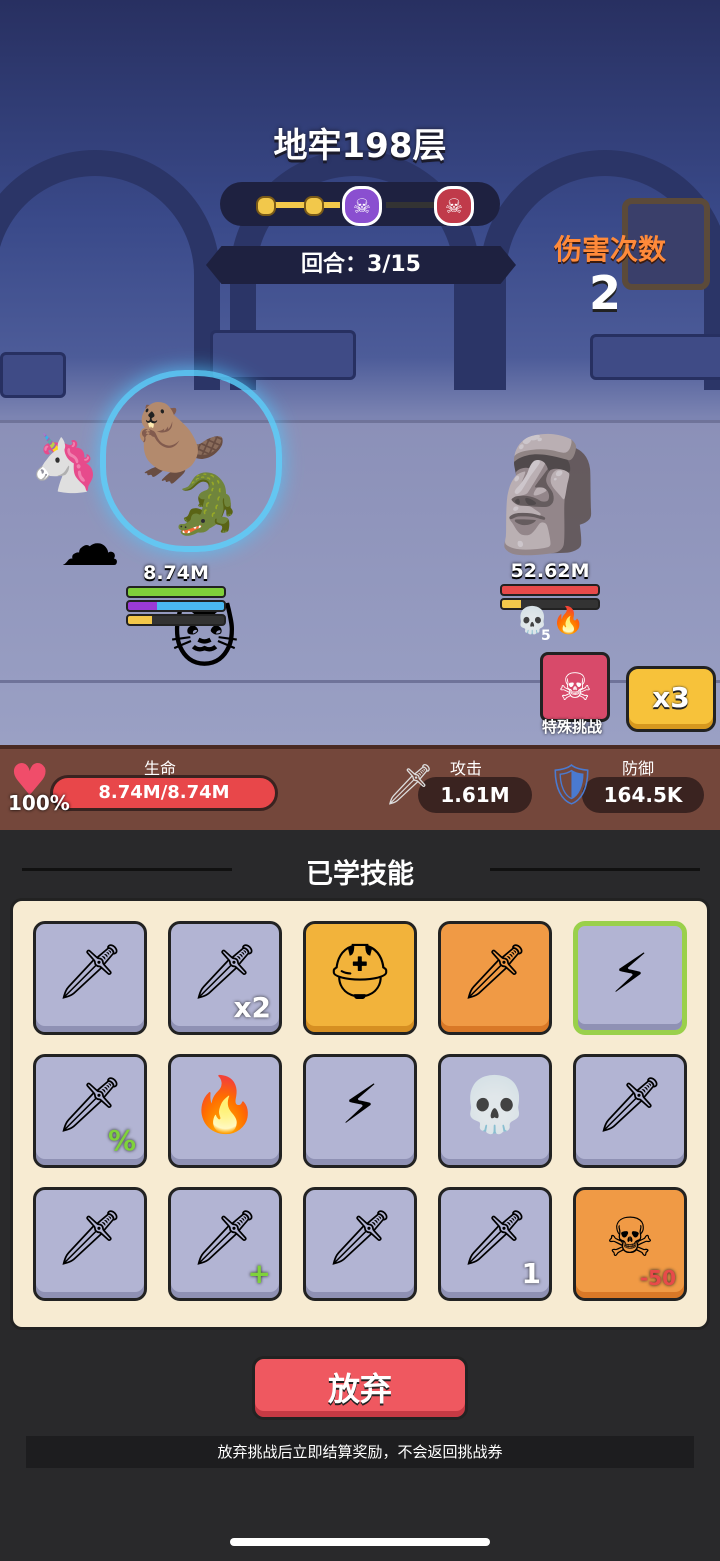 Image resolution: width=720 pixels, height=1561 pixels. Describe the element at coordinates (360, 1388) in the screenshot. I see `abandon-button: 放弃` at that location.